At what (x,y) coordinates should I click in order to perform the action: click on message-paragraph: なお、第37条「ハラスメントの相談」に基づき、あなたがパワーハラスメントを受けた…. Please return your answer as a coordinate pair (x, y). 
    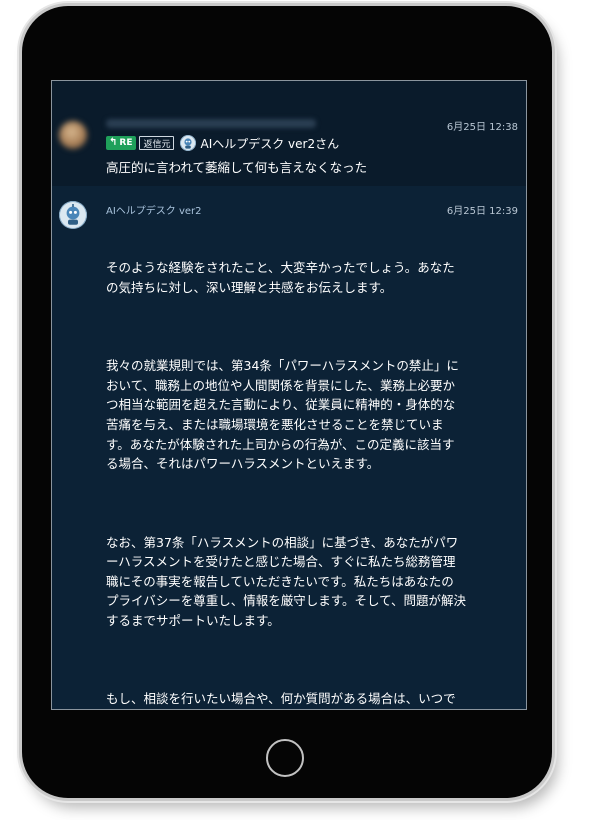
    Looking at the image, I should click on (286, 581).